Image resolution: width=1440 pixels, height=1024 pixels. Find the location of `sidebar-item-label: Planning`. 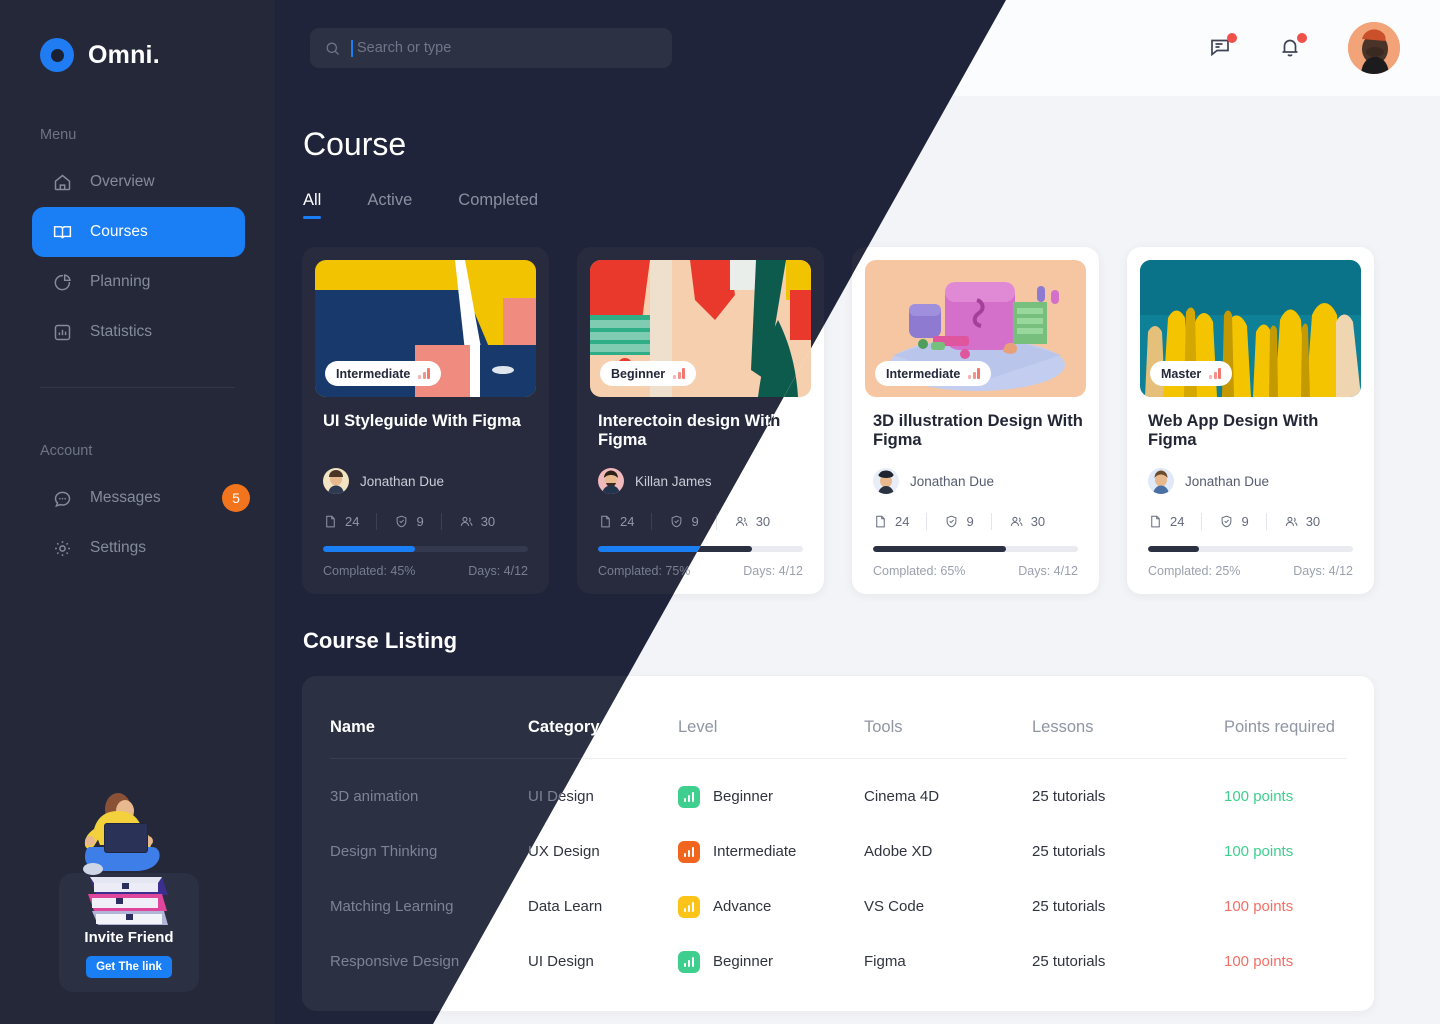

sidebar-item-label: Planning is located at coordinates (120, 281).